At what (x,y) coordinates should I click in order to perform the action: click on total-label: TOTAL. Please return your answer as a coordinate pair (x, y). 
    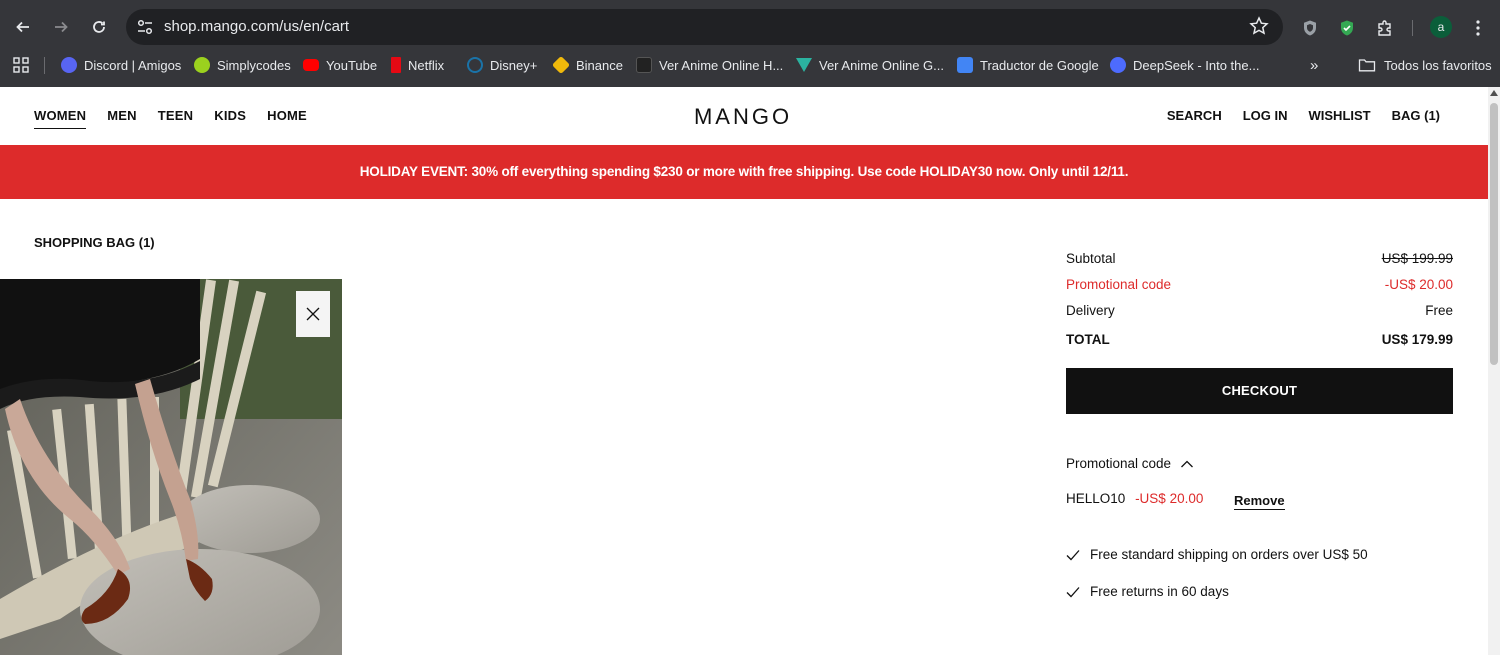
    Looking at the image, I should click on (1088, 339).